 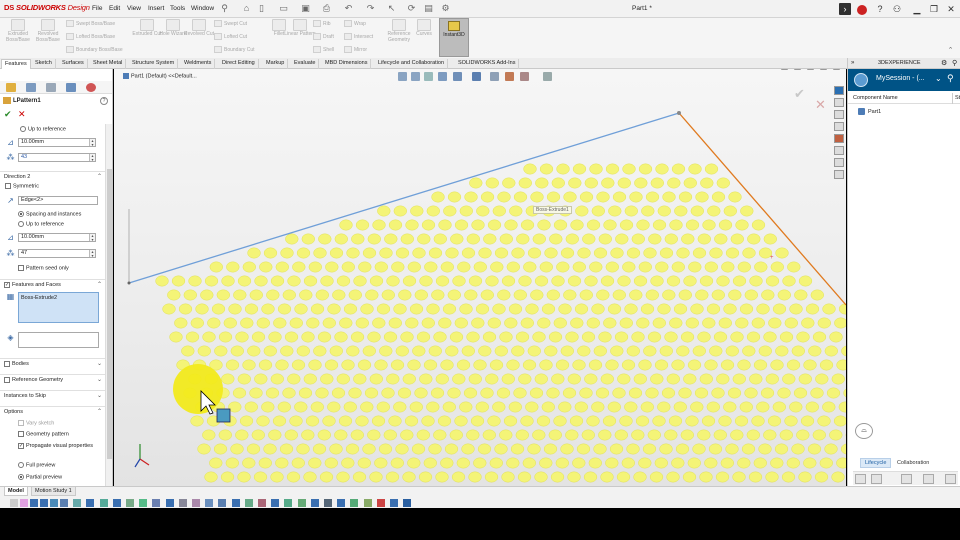 What do you see at coordinates (248, 503) in the screenshot?
I see `filter-balloons-icon` at bounding box center [248, 503].